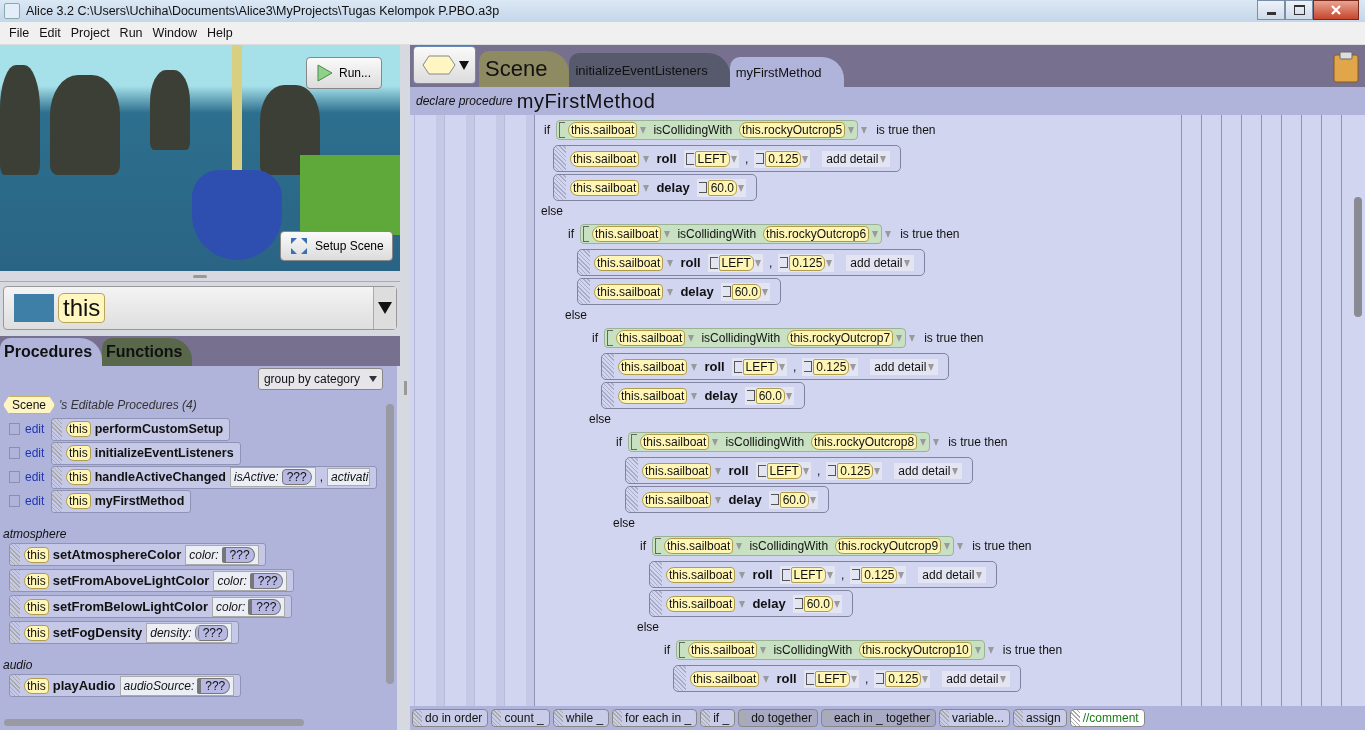  What do you see at coordinates (581, 718) in the screenshot?
I see `palette-block: while _` at bounding box center [581, 718].